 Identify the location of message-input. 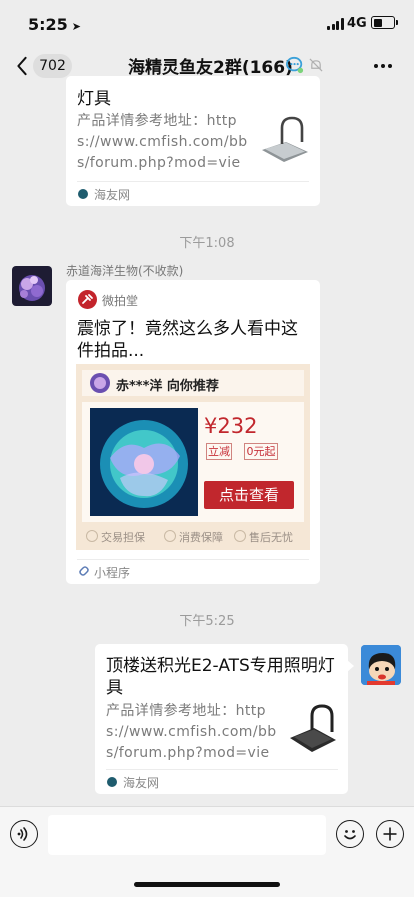
(187, 835).